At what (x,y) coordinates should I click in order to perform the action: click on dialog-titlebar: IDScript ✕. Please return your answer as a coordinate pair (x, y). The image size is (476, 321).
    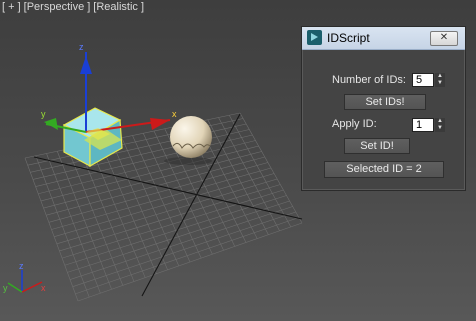
    Looking at the image, I should click on (383, 38).